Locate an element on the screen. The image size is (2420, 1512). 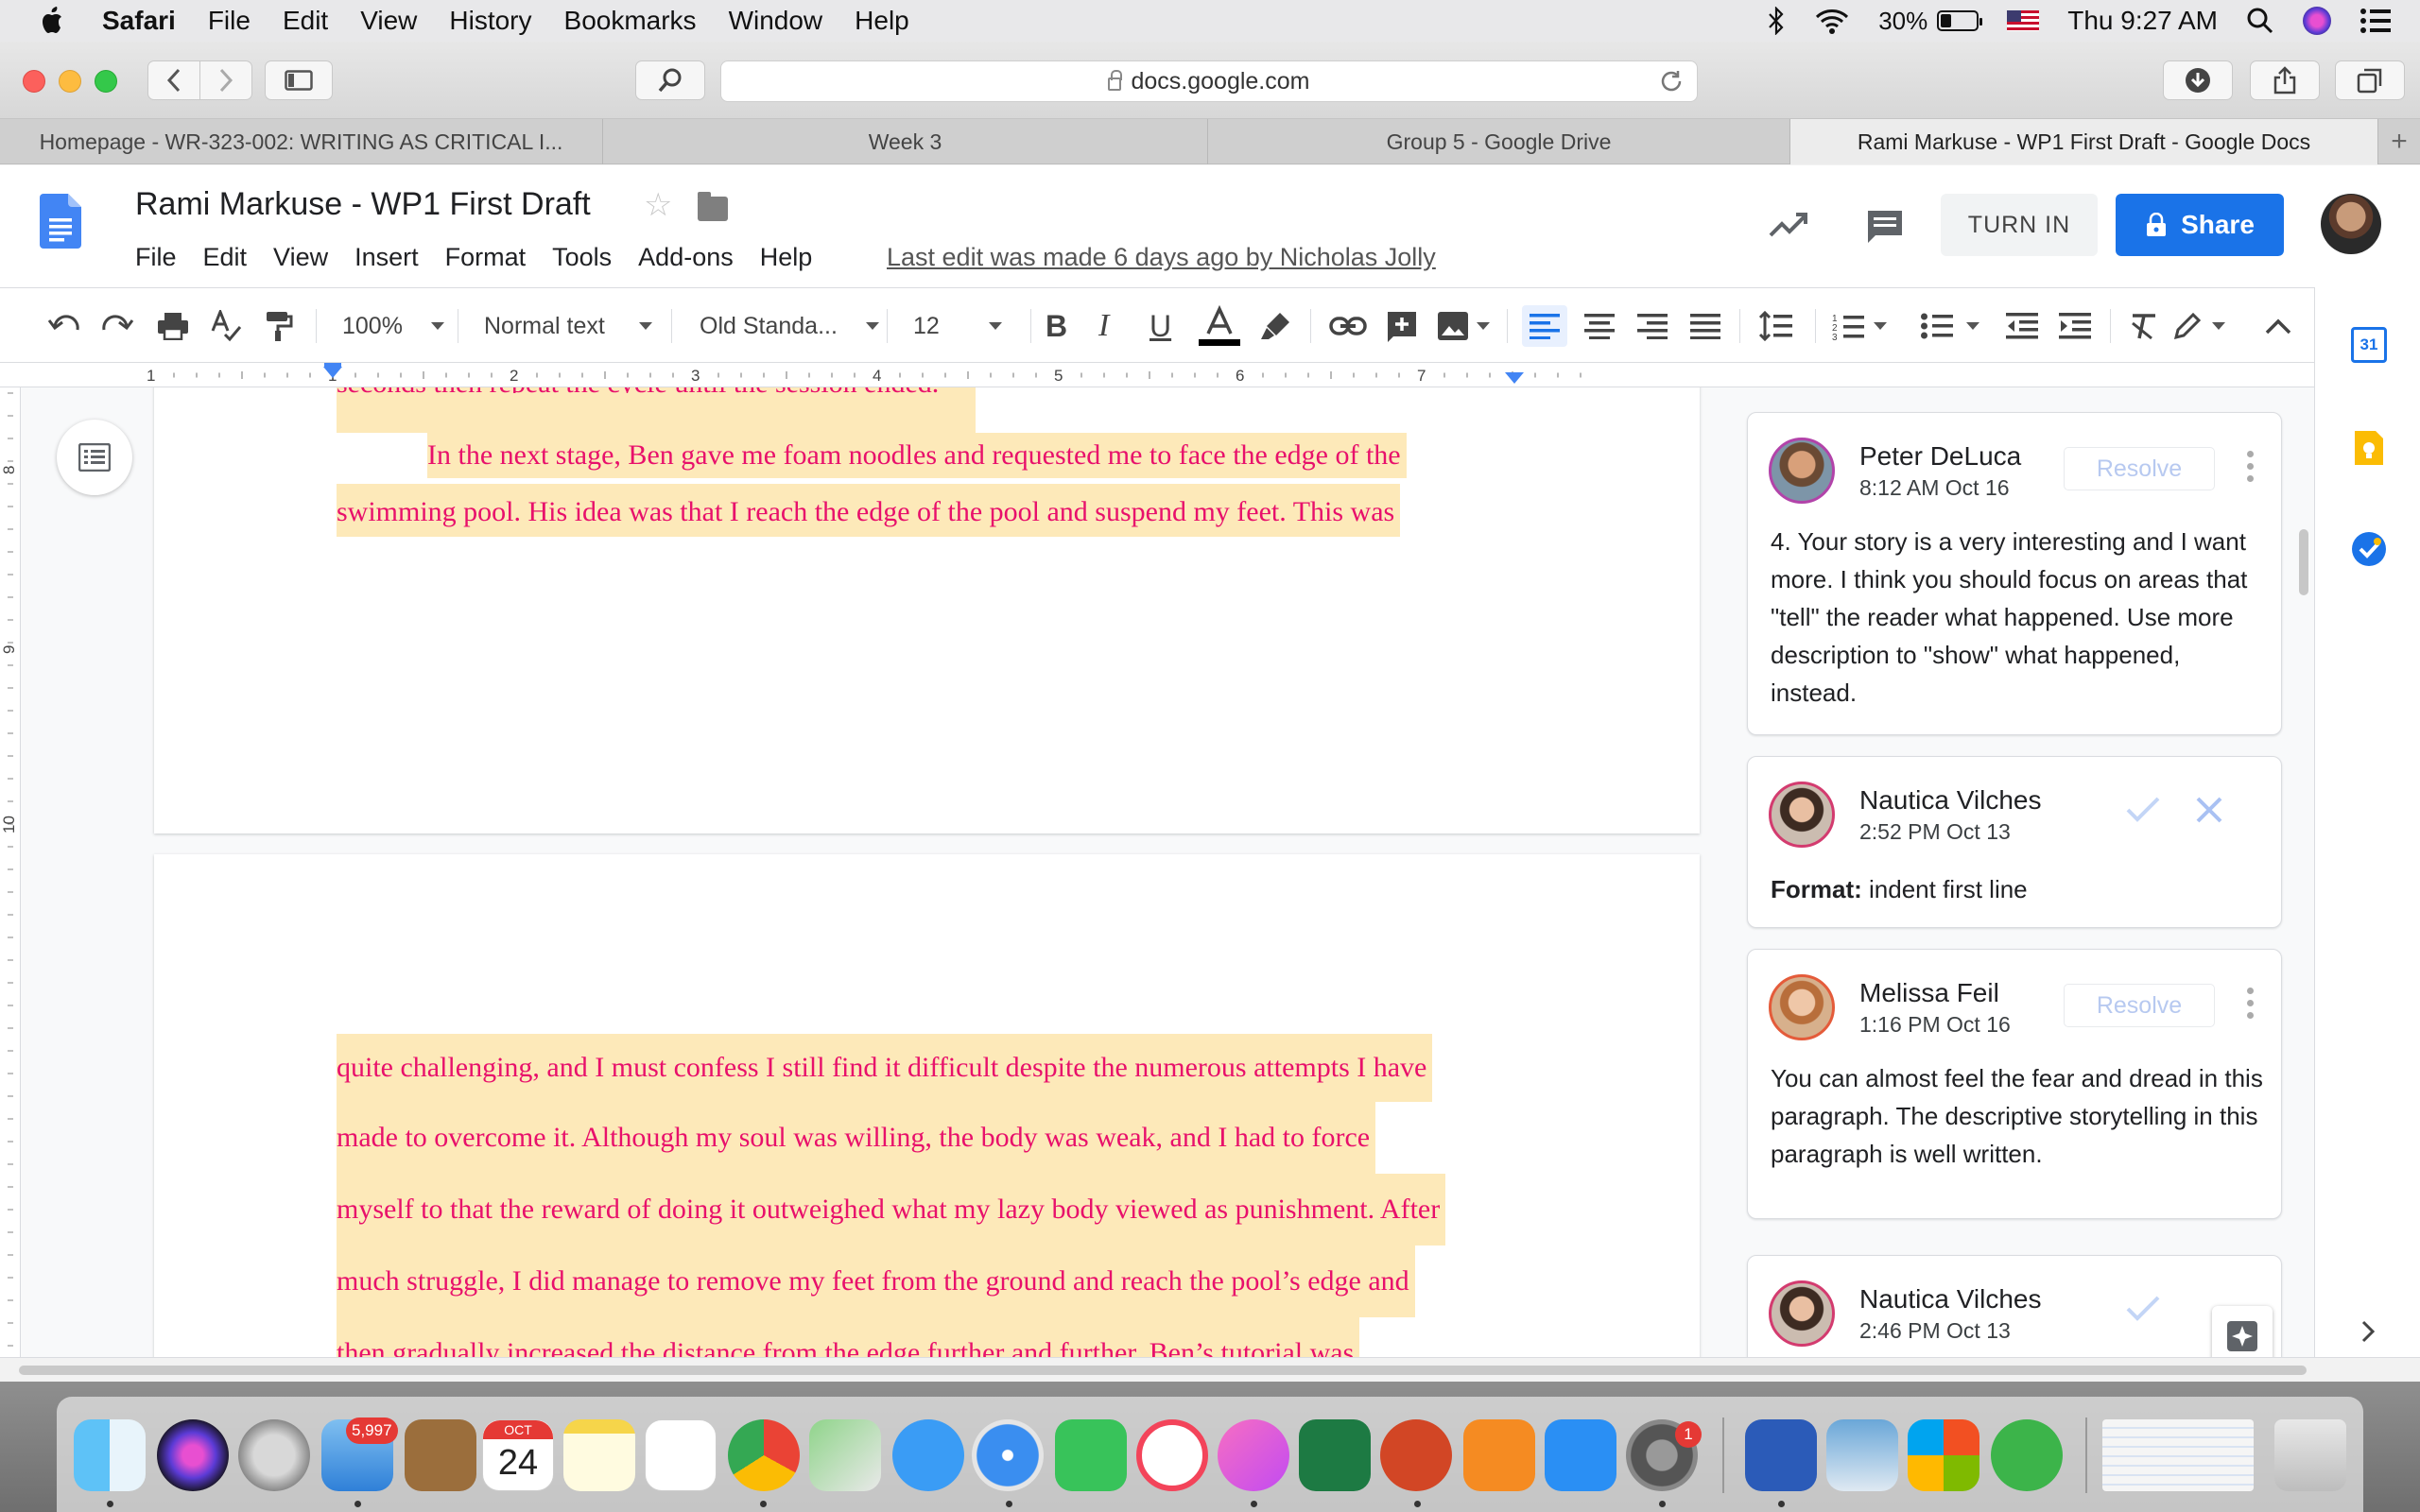
google-docs-logo-icon is located at coordinates (60, 221).